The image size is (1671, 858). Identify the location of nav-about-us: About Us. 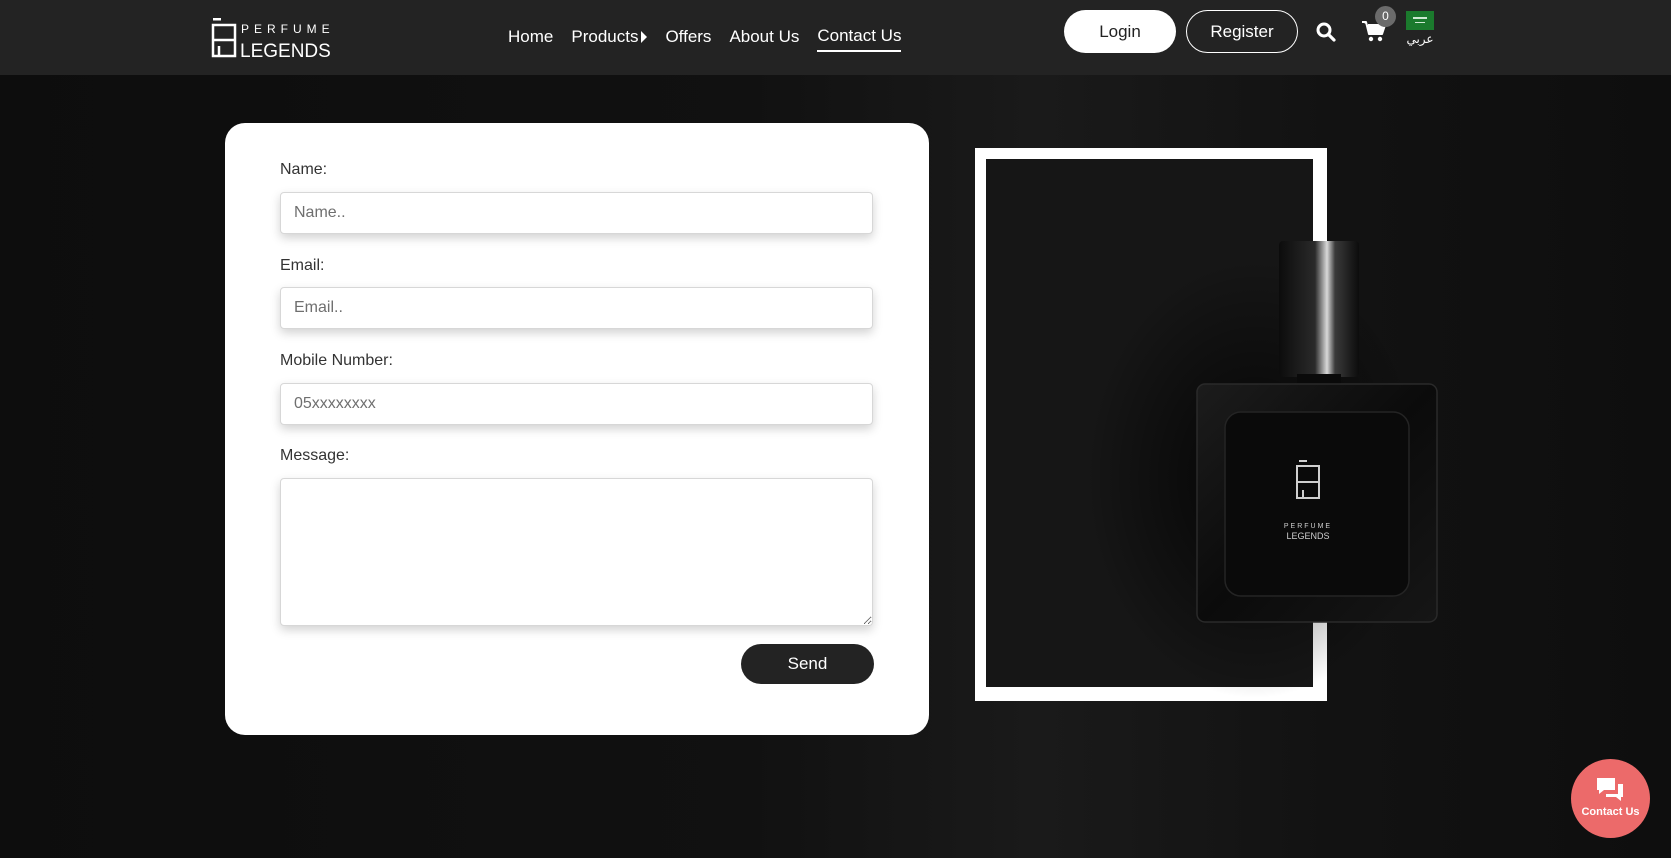
(764, 38).